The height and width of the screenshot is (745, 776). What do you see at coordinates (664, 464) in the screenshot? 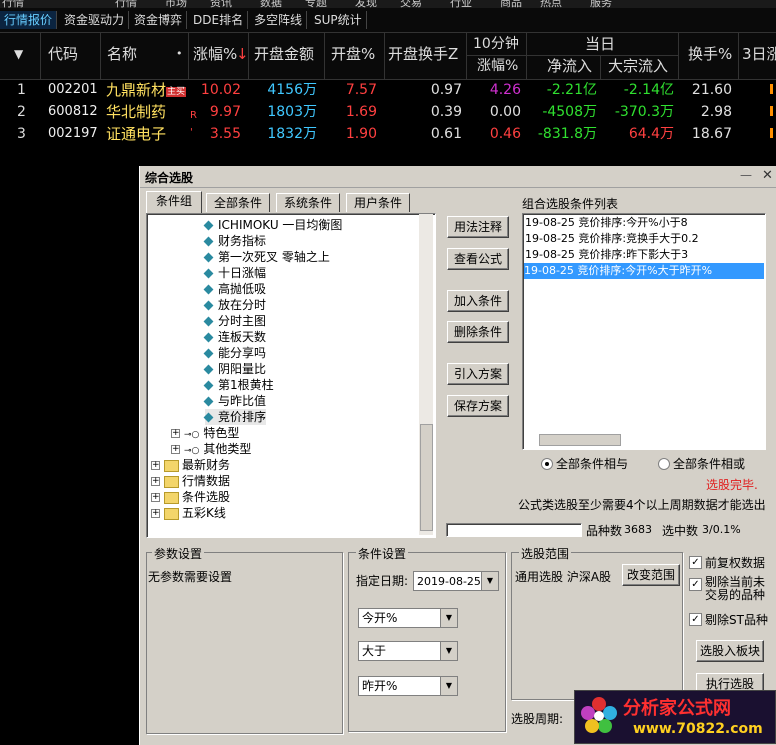
I see `radio-or` at bounding box center [664, 464].